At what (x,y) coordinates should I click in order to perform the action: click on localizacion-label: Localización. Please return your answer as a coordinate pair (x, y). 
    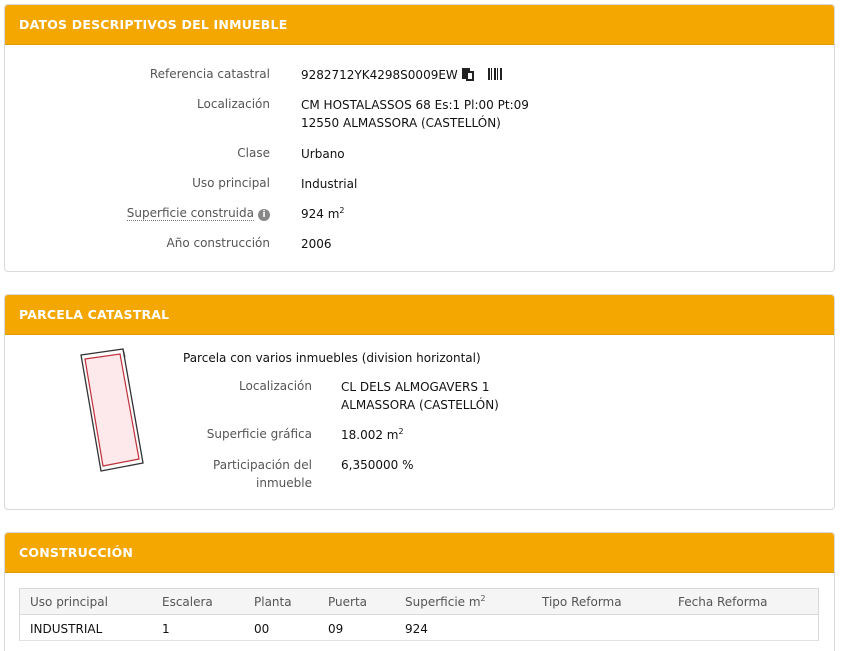
    Looking at the image, I should click on (233, 104).